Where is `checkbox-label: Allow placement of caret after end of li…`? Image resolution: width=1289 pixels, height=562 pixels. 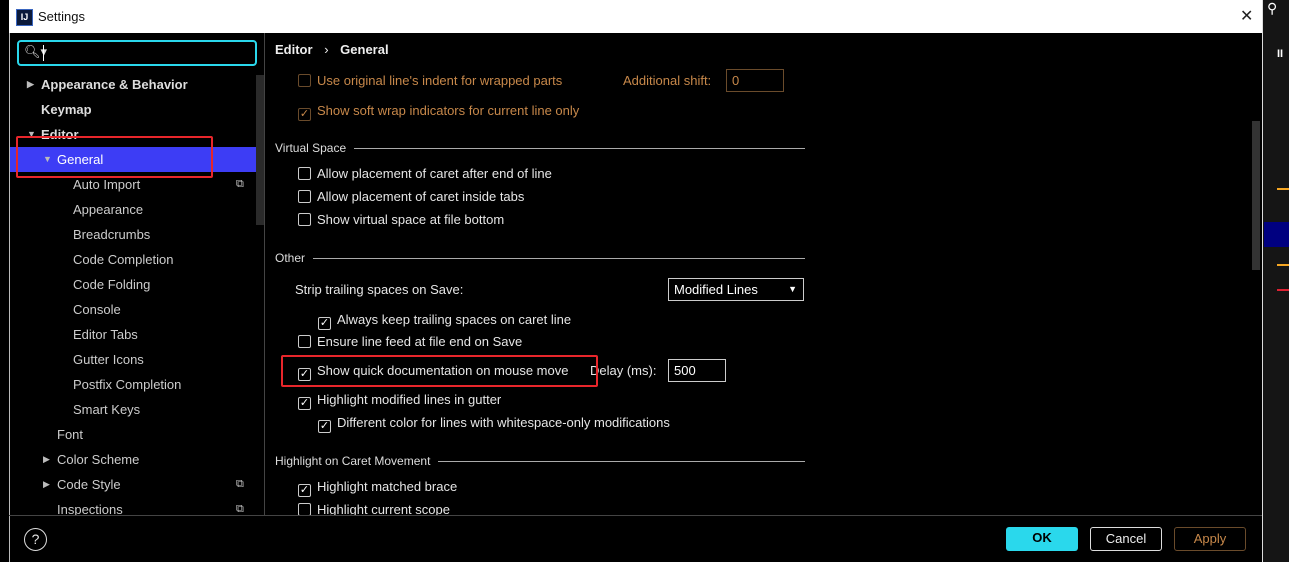 checkbox-label: Allow placement of caret after end of li… is located at coordinates (434, 173).